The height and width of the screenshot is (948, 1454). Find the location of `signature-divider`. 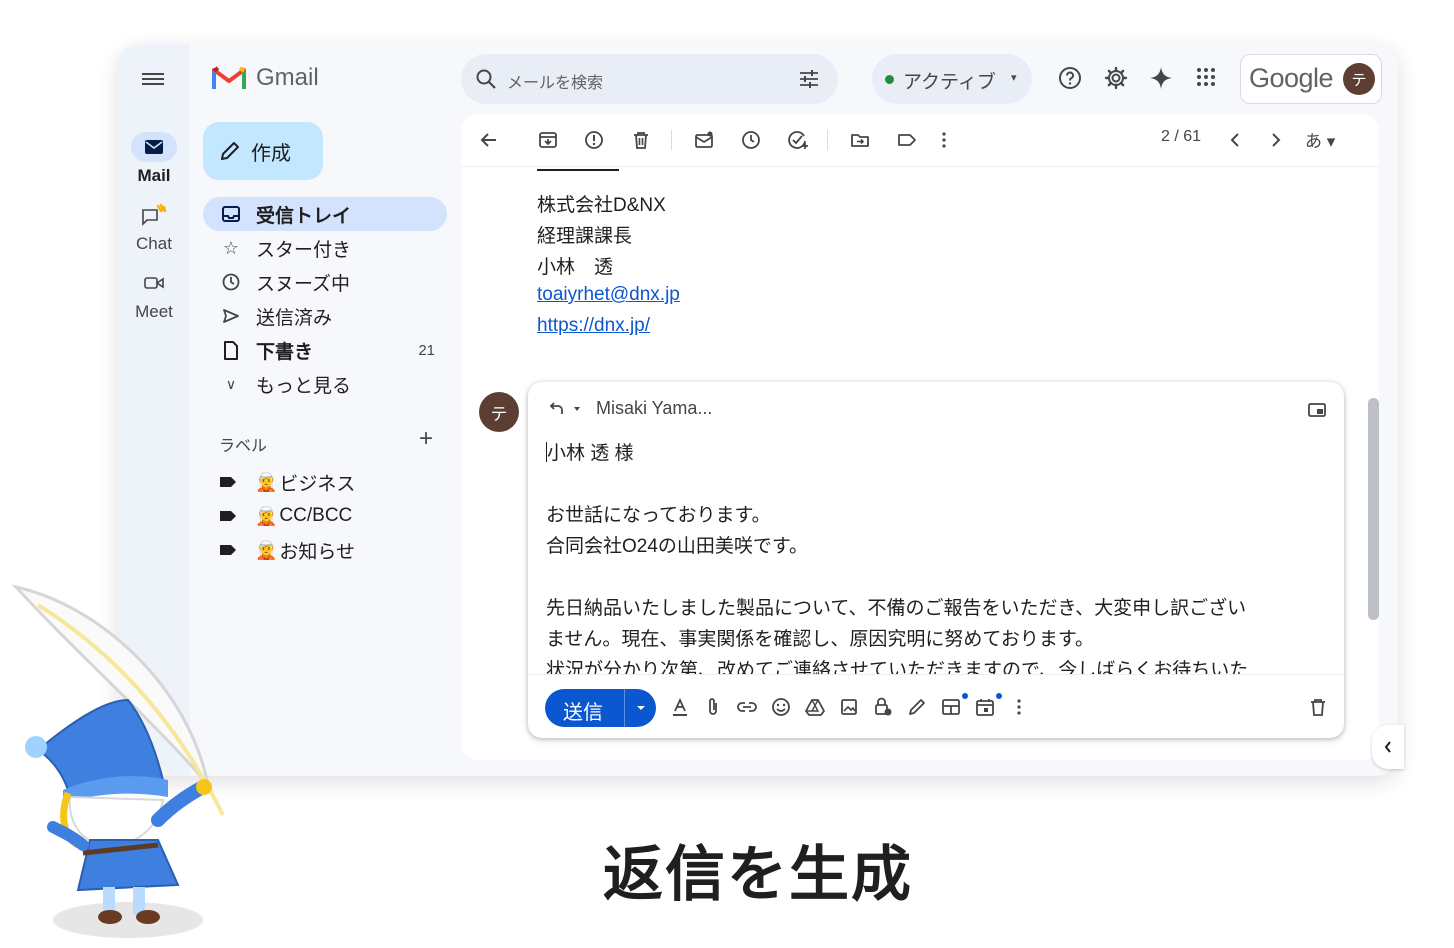

signature-divider is located at coordinates (578, 171).